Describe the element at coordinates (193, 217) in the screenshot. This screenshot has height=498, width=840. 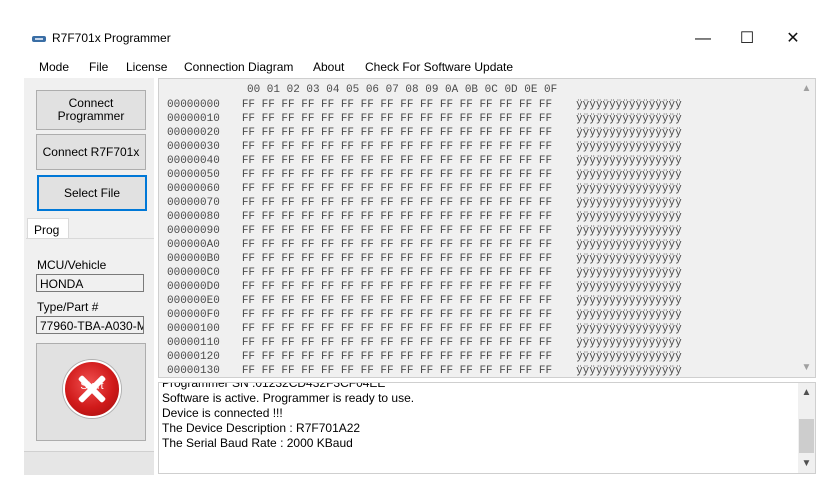
I see `hex-offset: 00000080` at that location.